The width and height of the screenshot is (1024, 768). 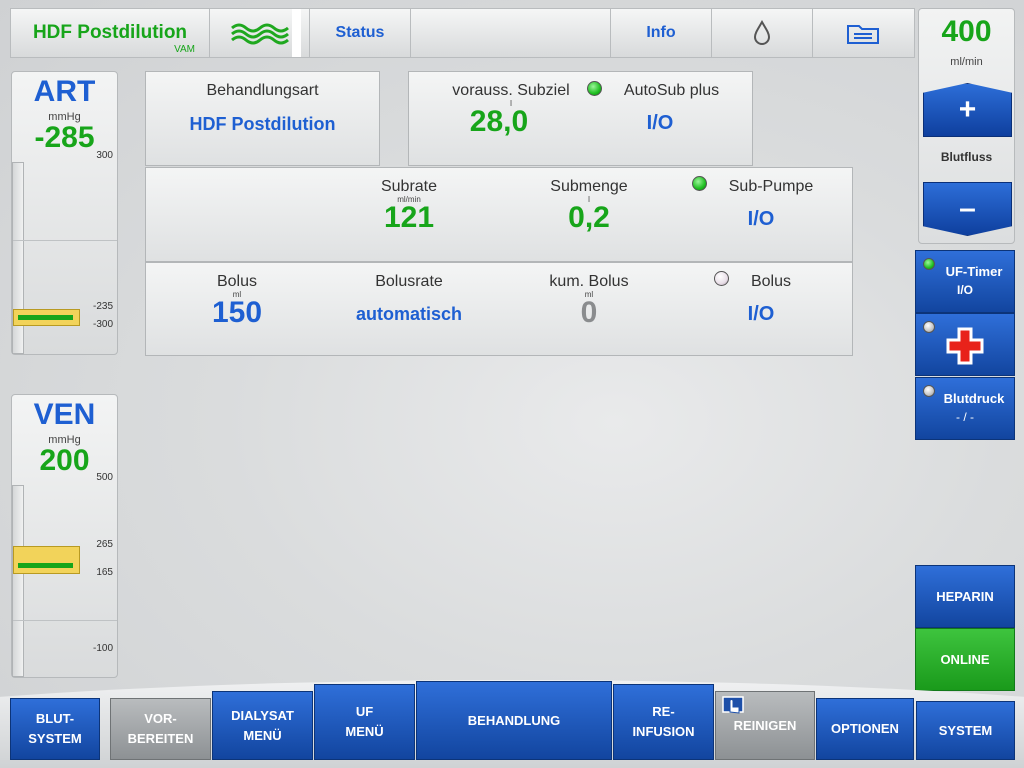 I want to click on nav-system-label: SYSTEM, so click(x=965, y=730).